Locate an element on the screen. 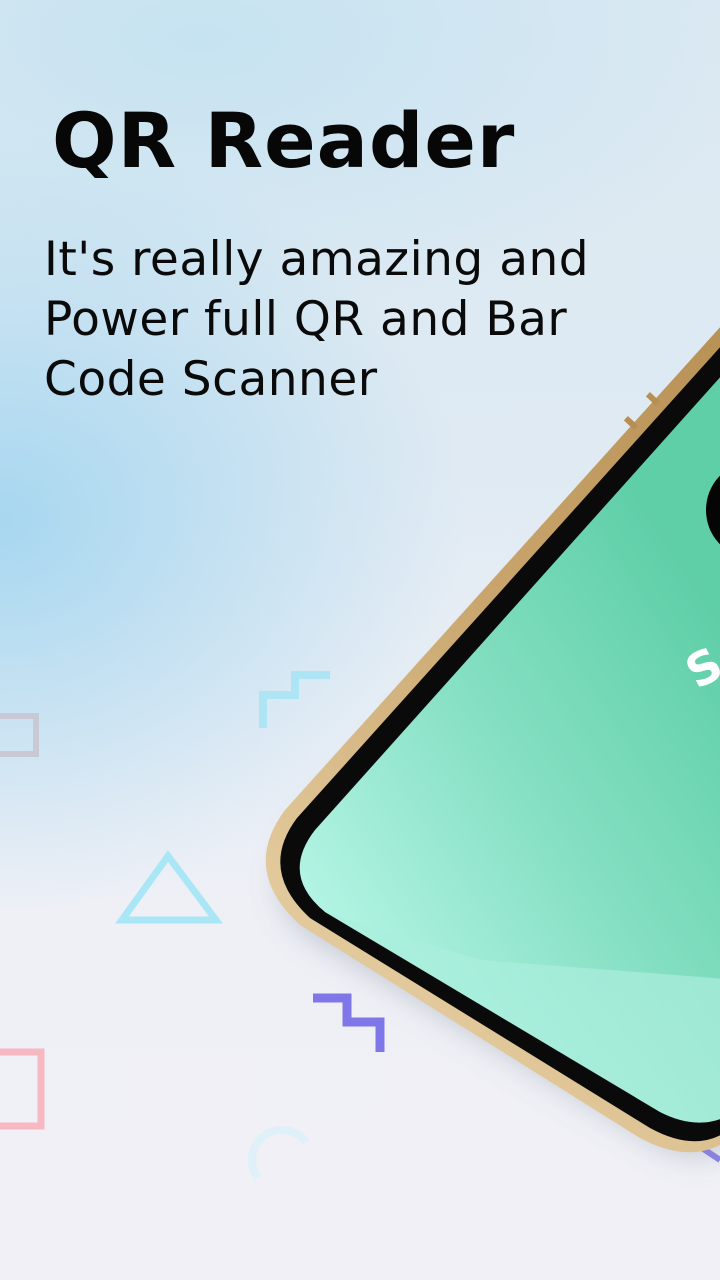 Image resolution: width=720 pixels, height=1280 pixels. subtitle-line-1: It's really amazing and is located at coordinates (317, 259).